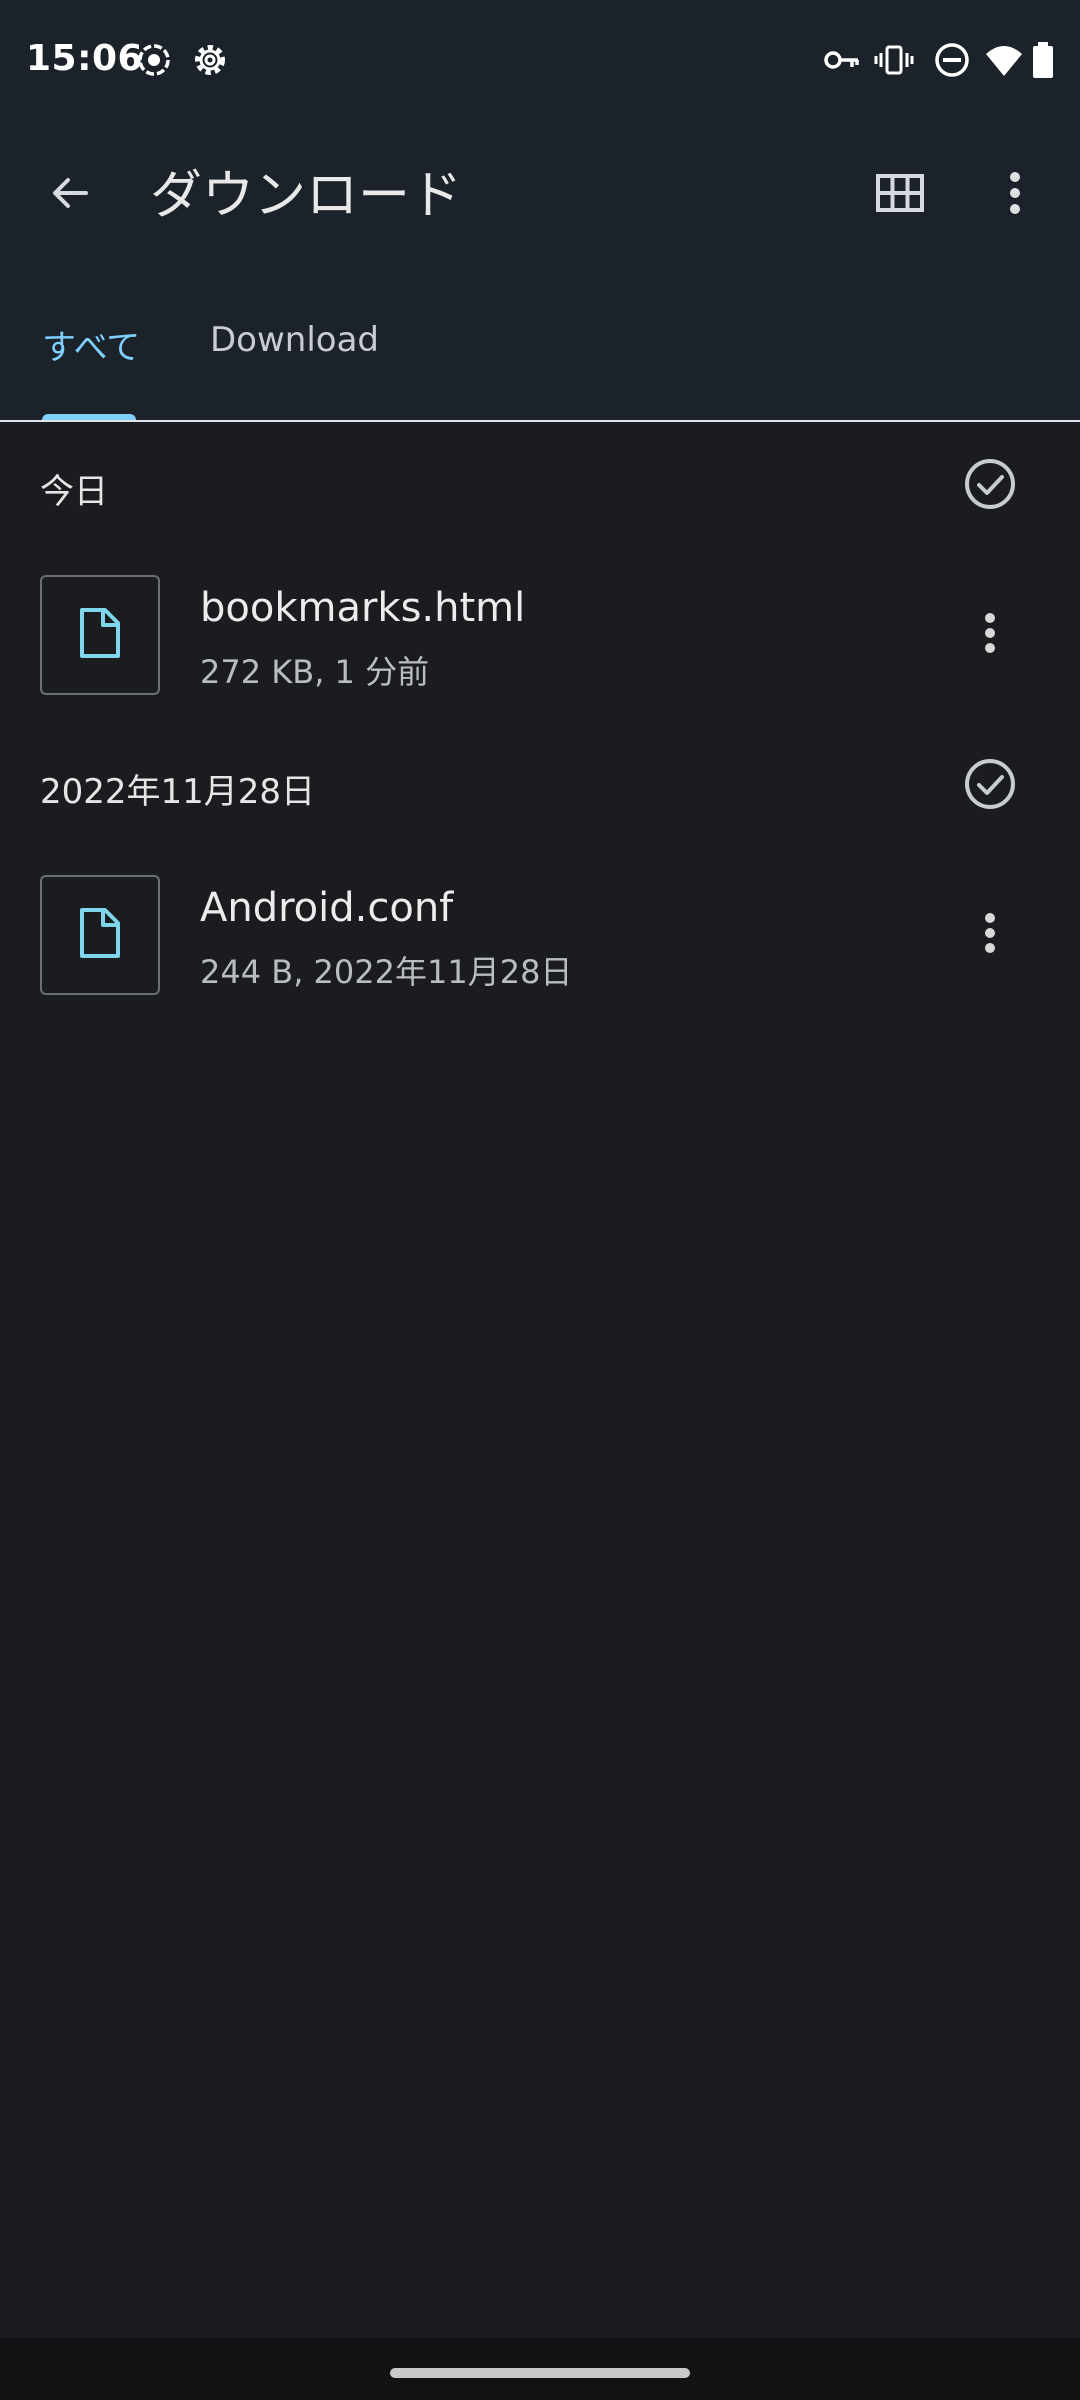 The height and width of the screenshot is (2400, 1080). Describe the element at coordinates (540, 486) in the screenshot. I see `section-header-today: 今日` at that location.